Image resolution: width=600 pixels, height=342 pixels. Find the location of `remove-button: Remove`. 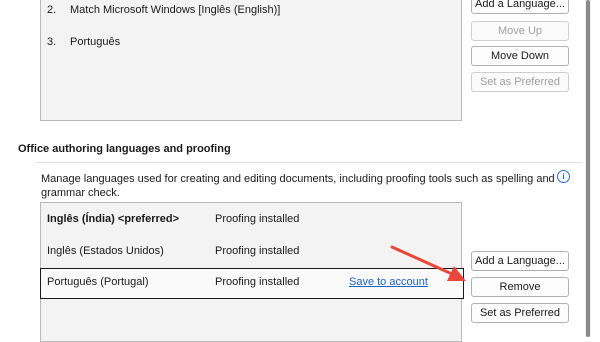

remove-button: Remove is located at coordinates (520, 287).